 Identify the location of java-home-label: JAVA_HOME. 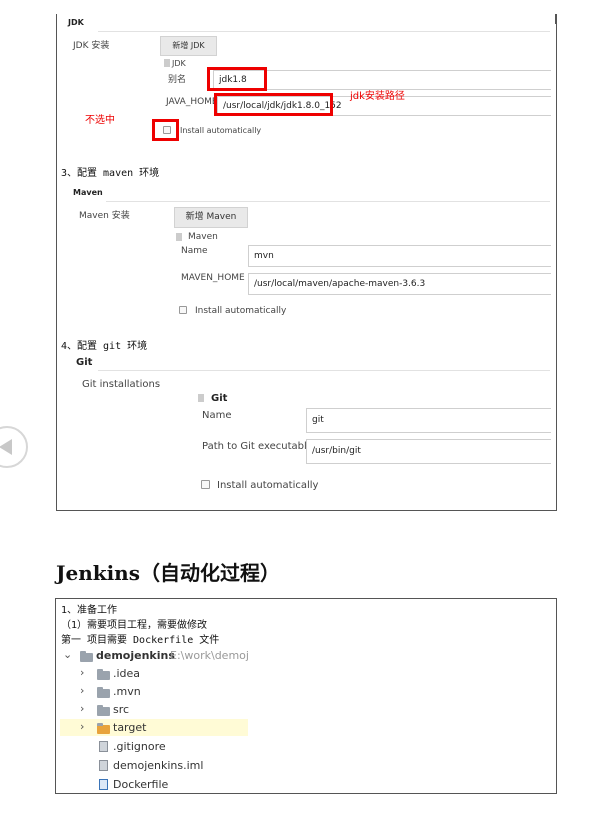
(192, 102).